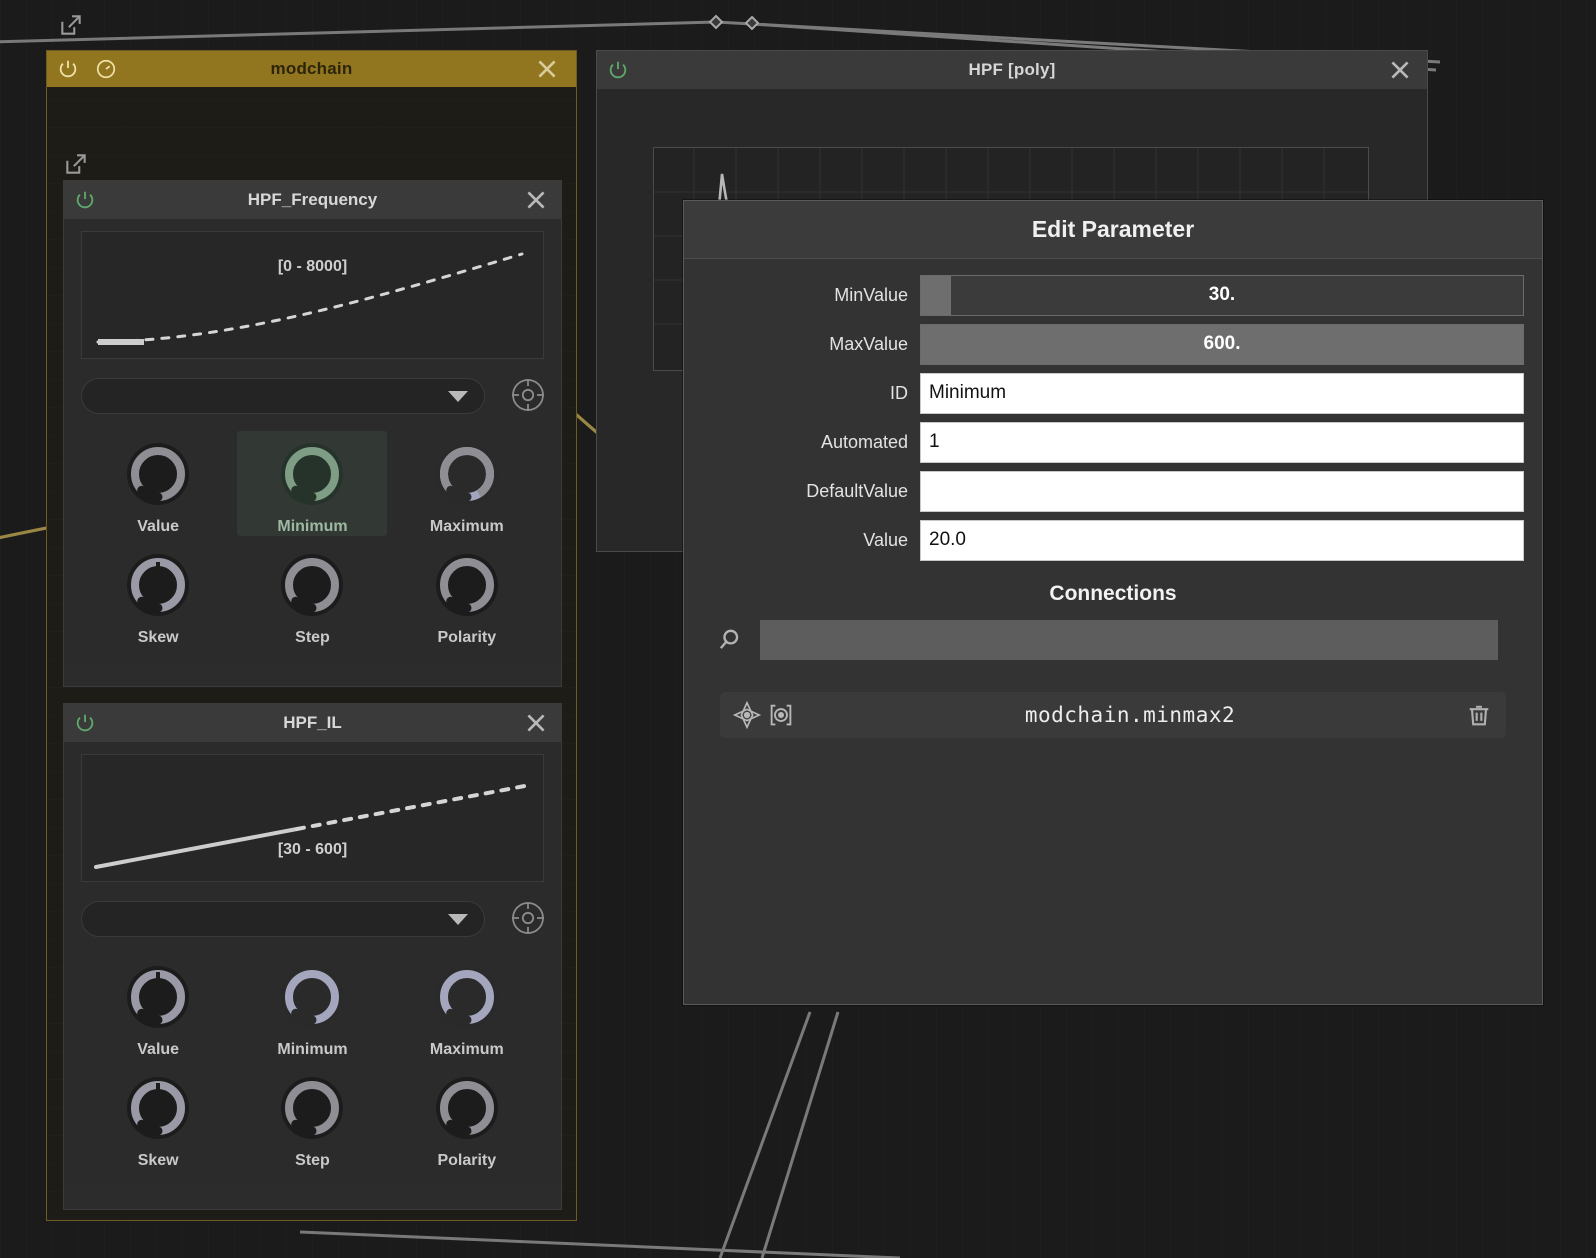 The image size is (1596, 1258). I want to click on connections-heading: Connections, so click(1113, 593).